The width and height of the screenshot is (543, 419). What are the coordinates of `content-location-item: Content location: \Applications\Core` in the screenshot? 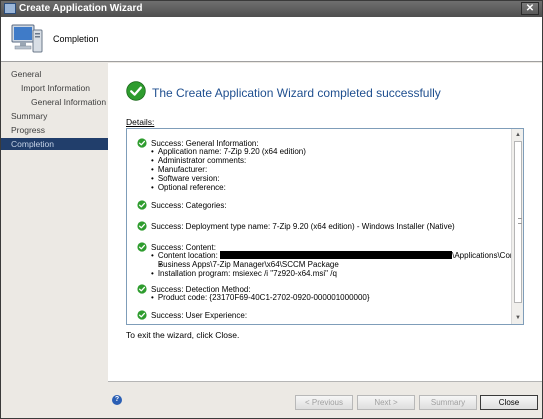 It's located at (334, 255).